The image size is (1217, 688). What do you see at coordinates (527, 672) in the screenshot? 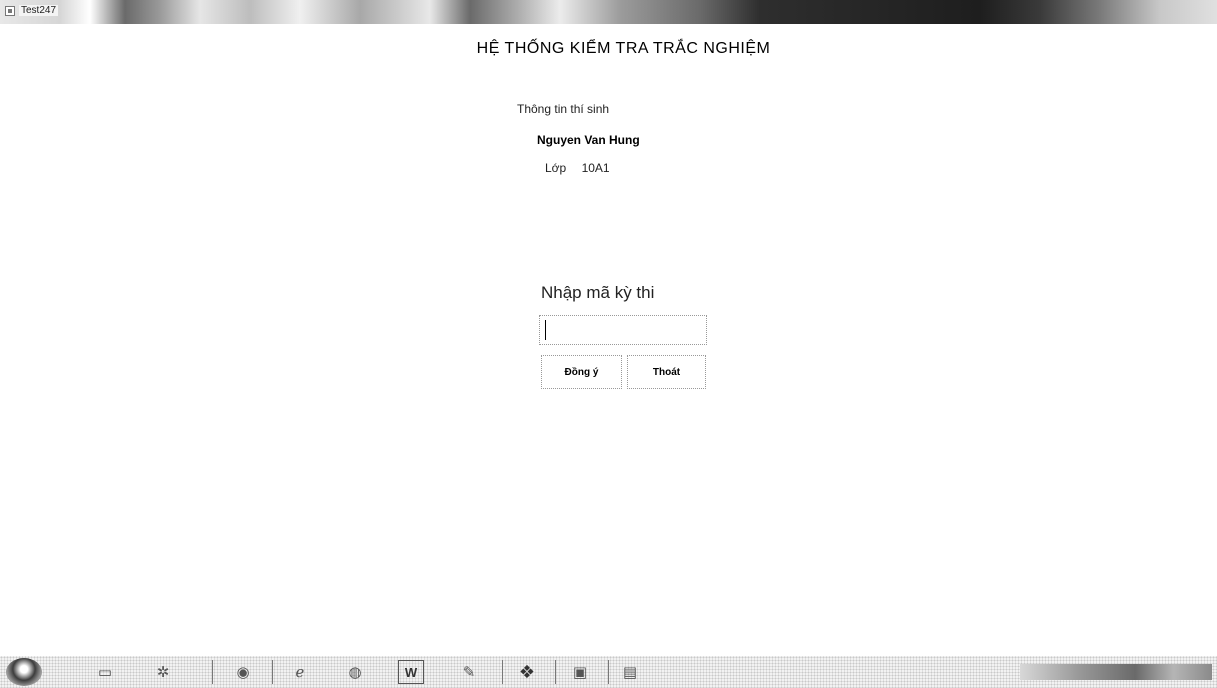
I see `cat-icon: ❖` at bounding box center [527, 672].